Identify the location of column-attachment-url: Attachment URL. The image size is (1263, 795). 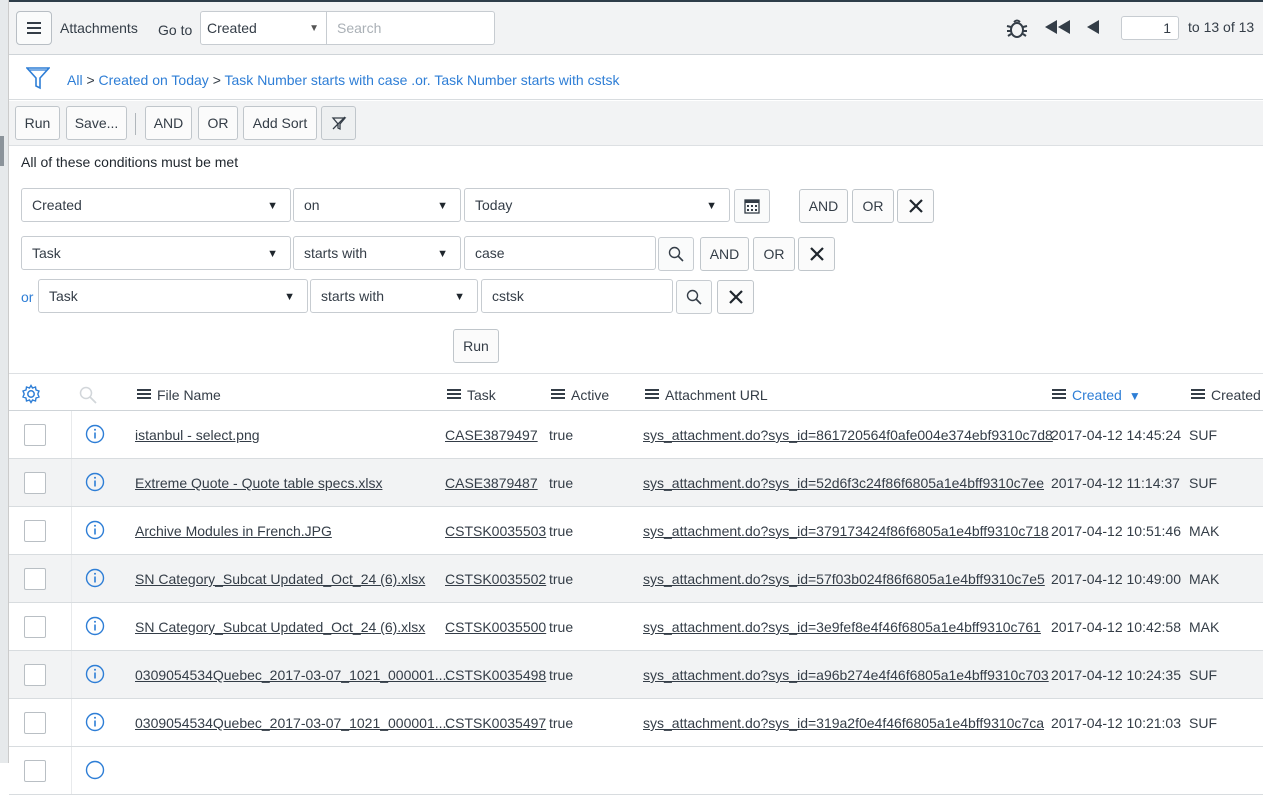
(706, 395).